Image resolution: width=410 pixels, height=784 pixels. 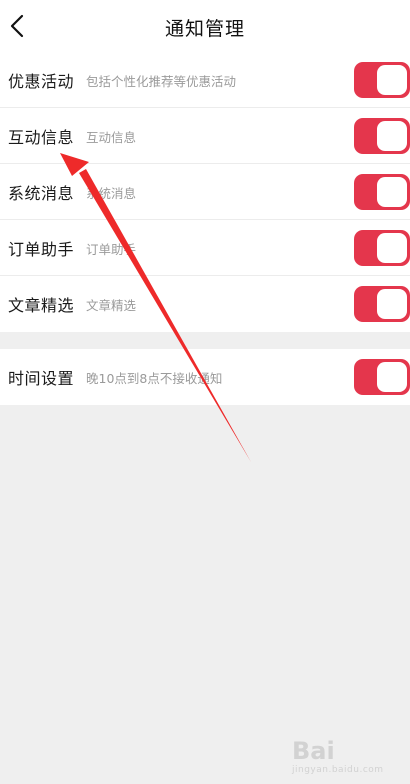 I want to click on page-title: 通知管理, so click(x=204, y=29).